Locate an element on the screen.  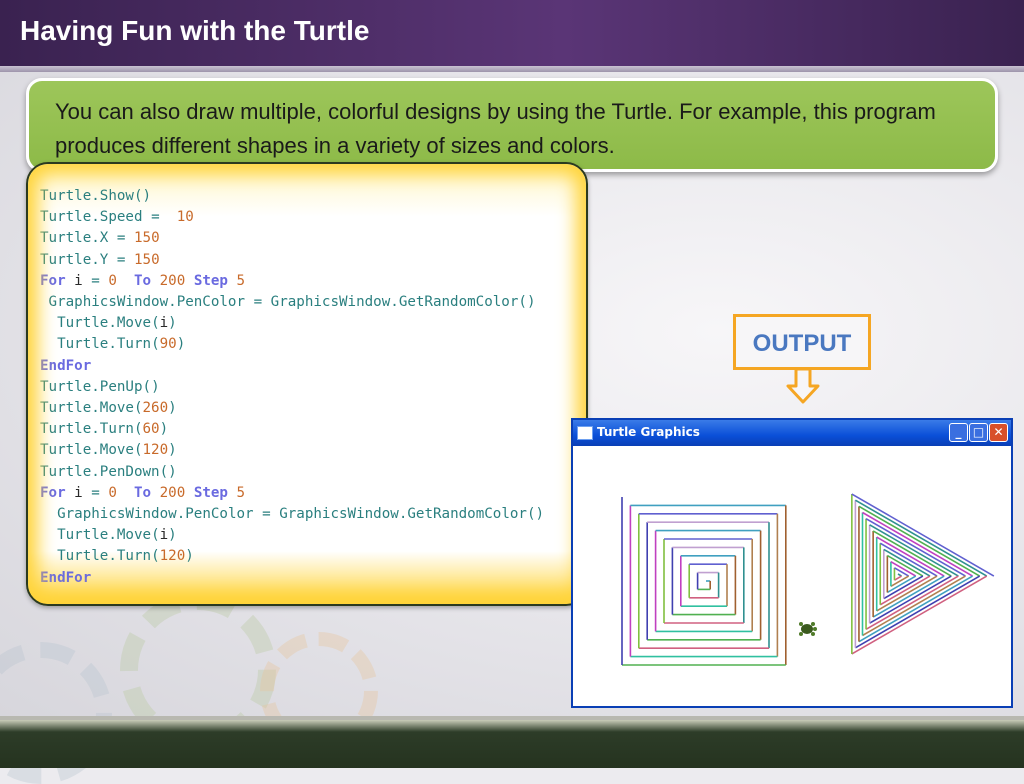
output-label-box: OUTPUT is located at coordinates (802, 342).